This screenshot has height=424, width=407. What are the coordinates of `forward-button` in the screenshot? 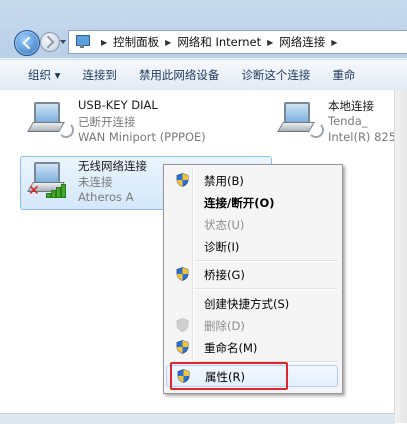 It's located at (50, 42).